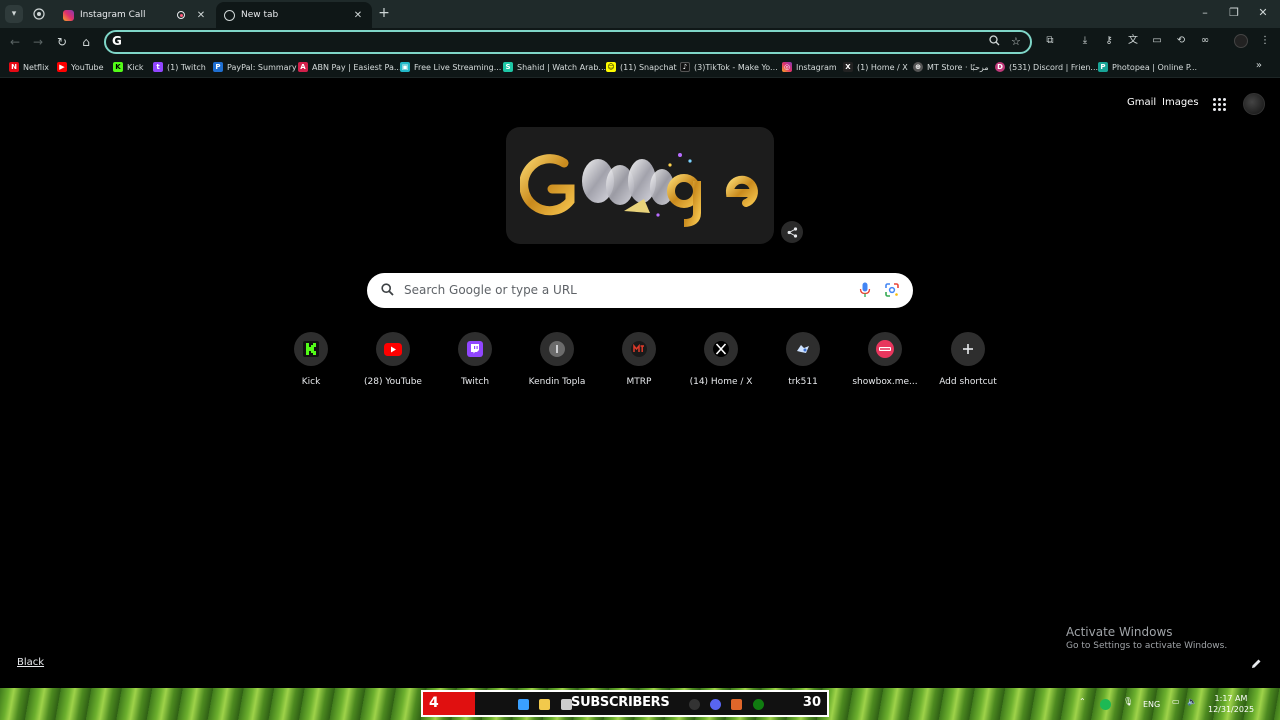 The width and height of the screenshot is (1280, 720). What do you see at coordinates (39, 14) in the screenshot?
I see `tab-group-icon` at bounding box center [39, 14].